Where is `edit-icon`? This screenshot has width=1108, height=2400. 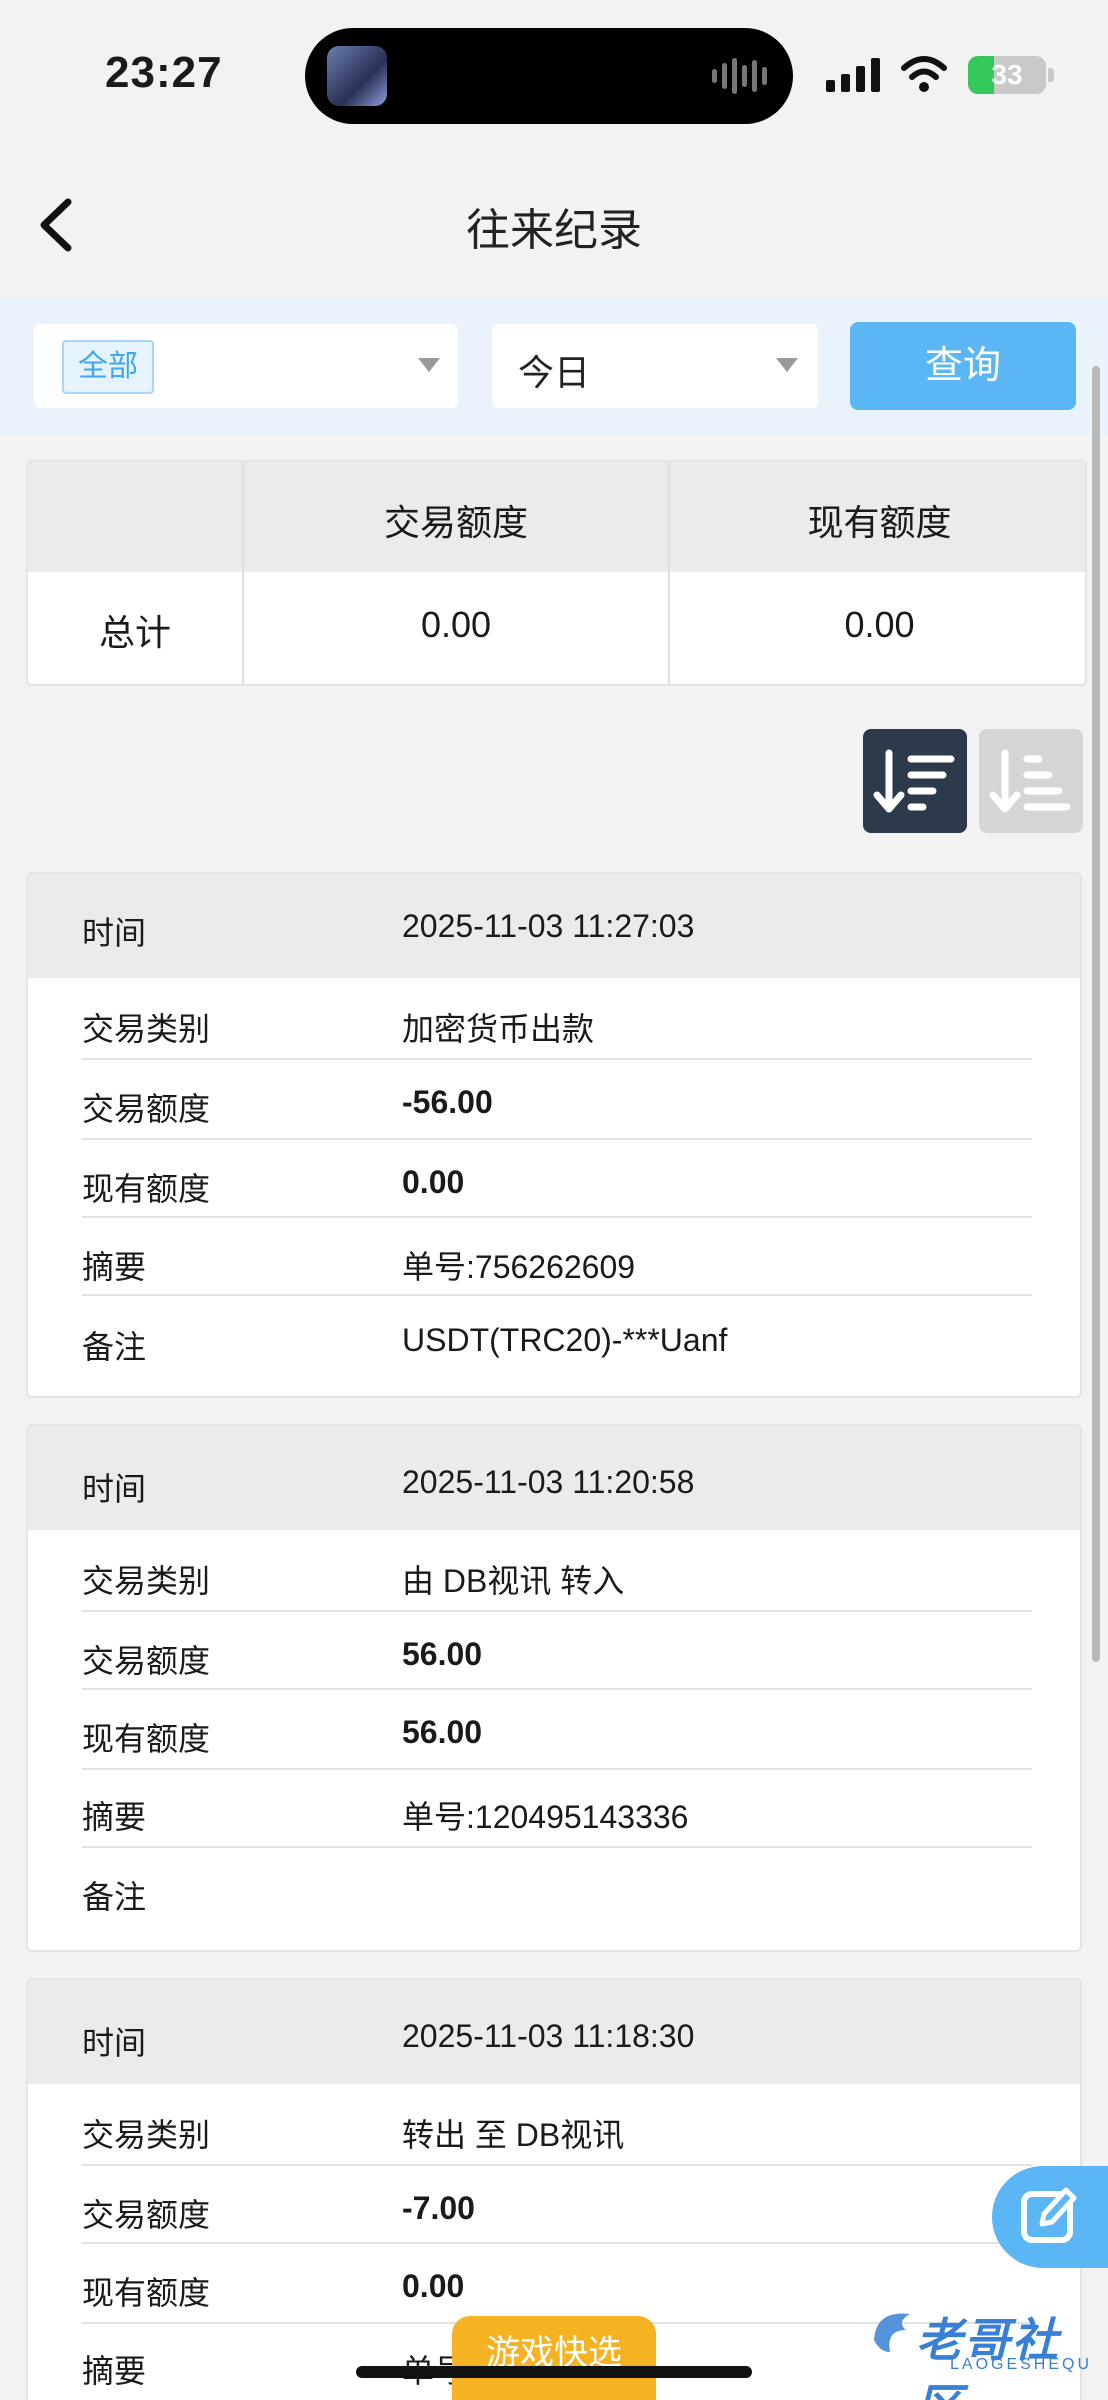 edit-icon is located at coordinates (1049, 2215).